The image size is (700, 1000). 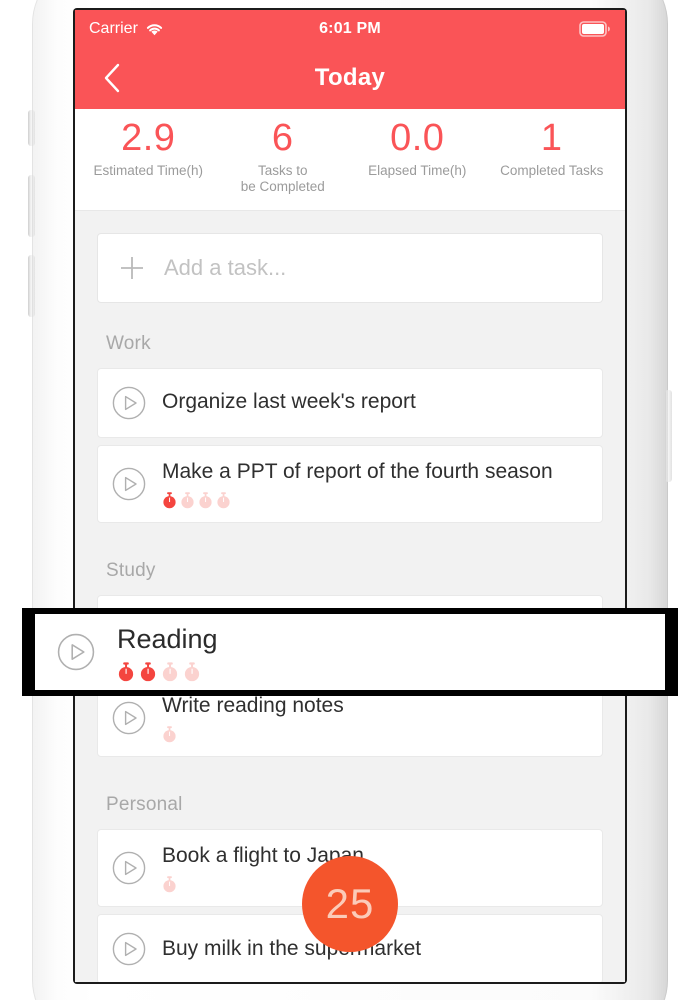 I want to click on section-title-work: Work, so click(x=128, y=343).